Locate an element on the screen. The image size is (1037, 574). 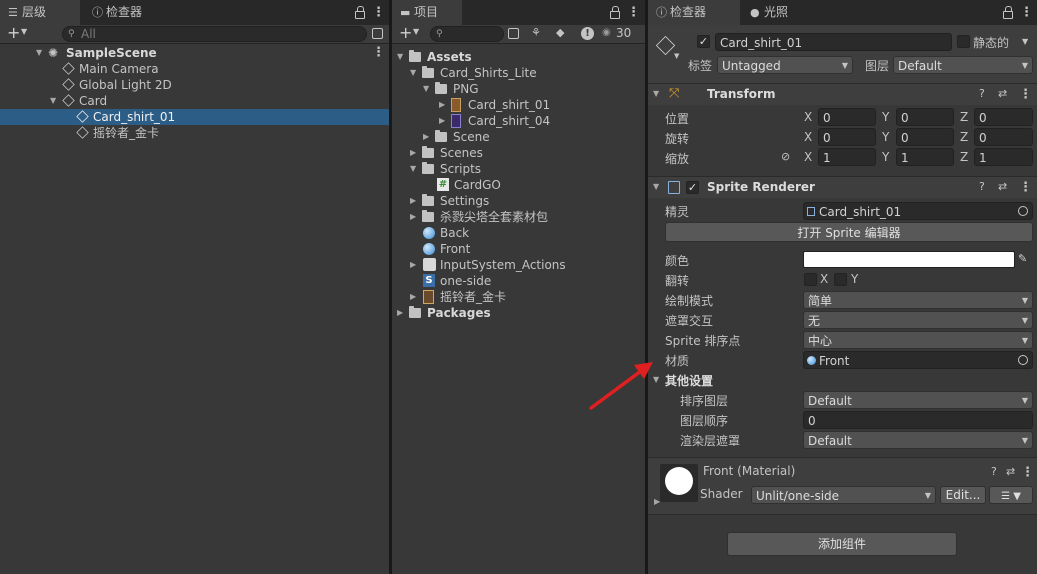
scene-visibility-icon is located at coordinates (377, 33).